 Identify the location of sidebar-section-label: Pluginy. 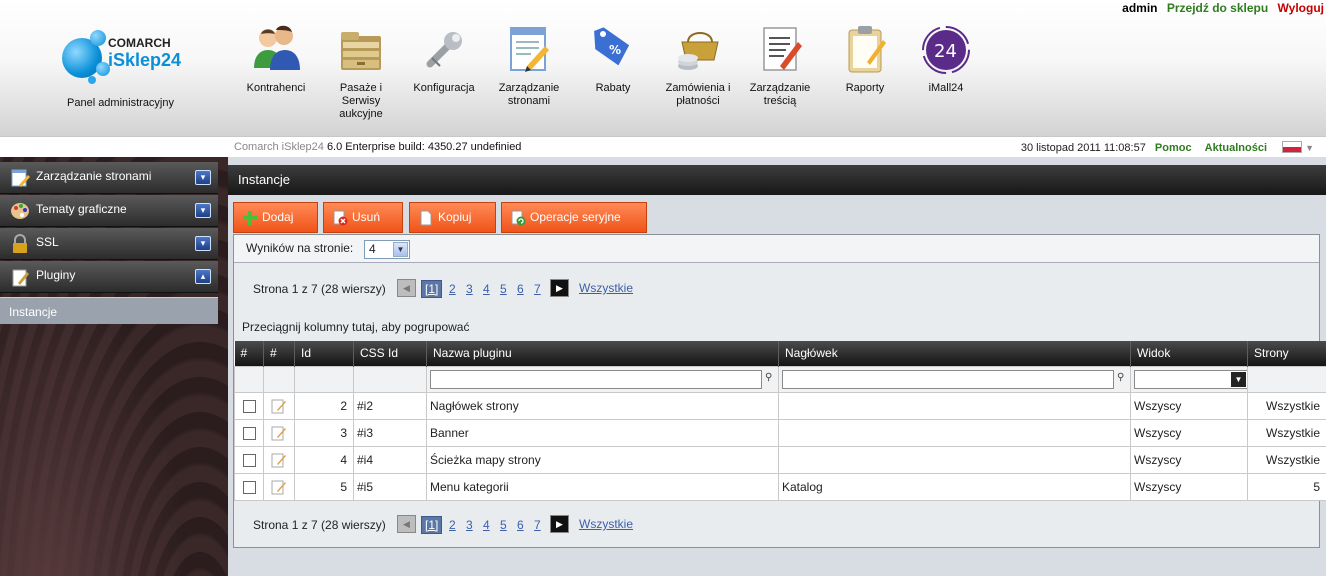
(56, 275).